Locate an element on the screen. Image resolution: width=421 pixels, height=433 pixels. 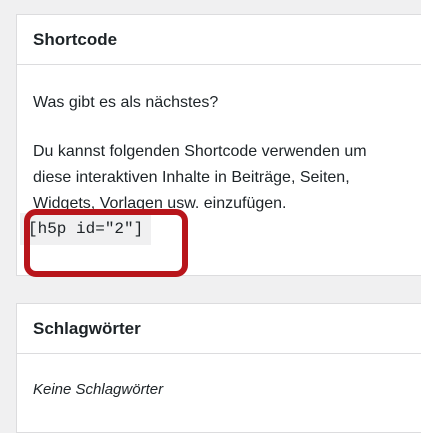
shortcode-value: [h5p id="2"] is located at coordinates (86, 229).